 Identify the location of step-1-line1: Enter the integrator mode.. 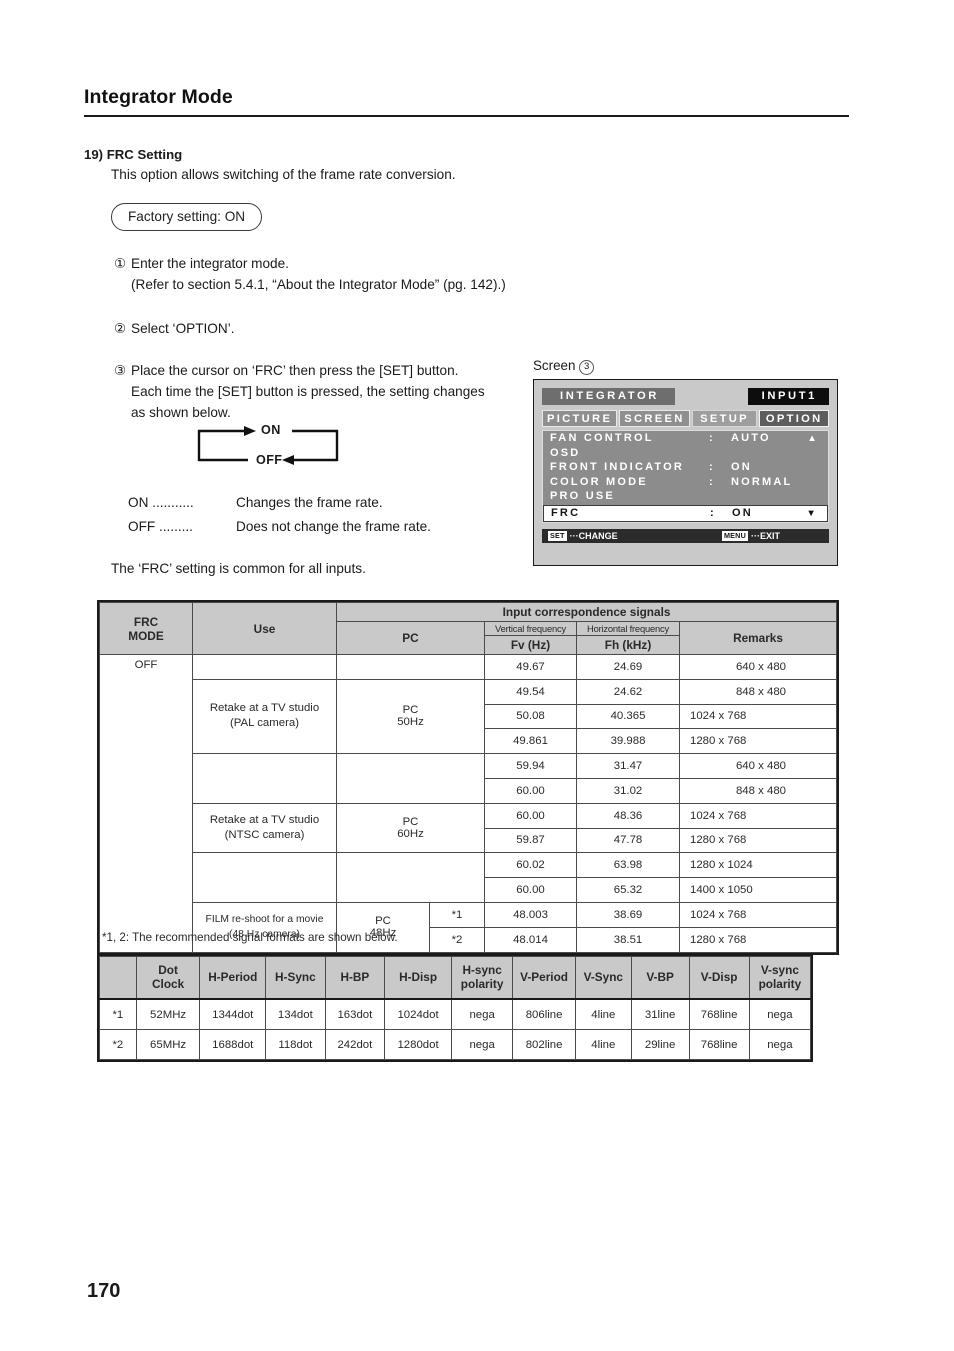
(210, 263).